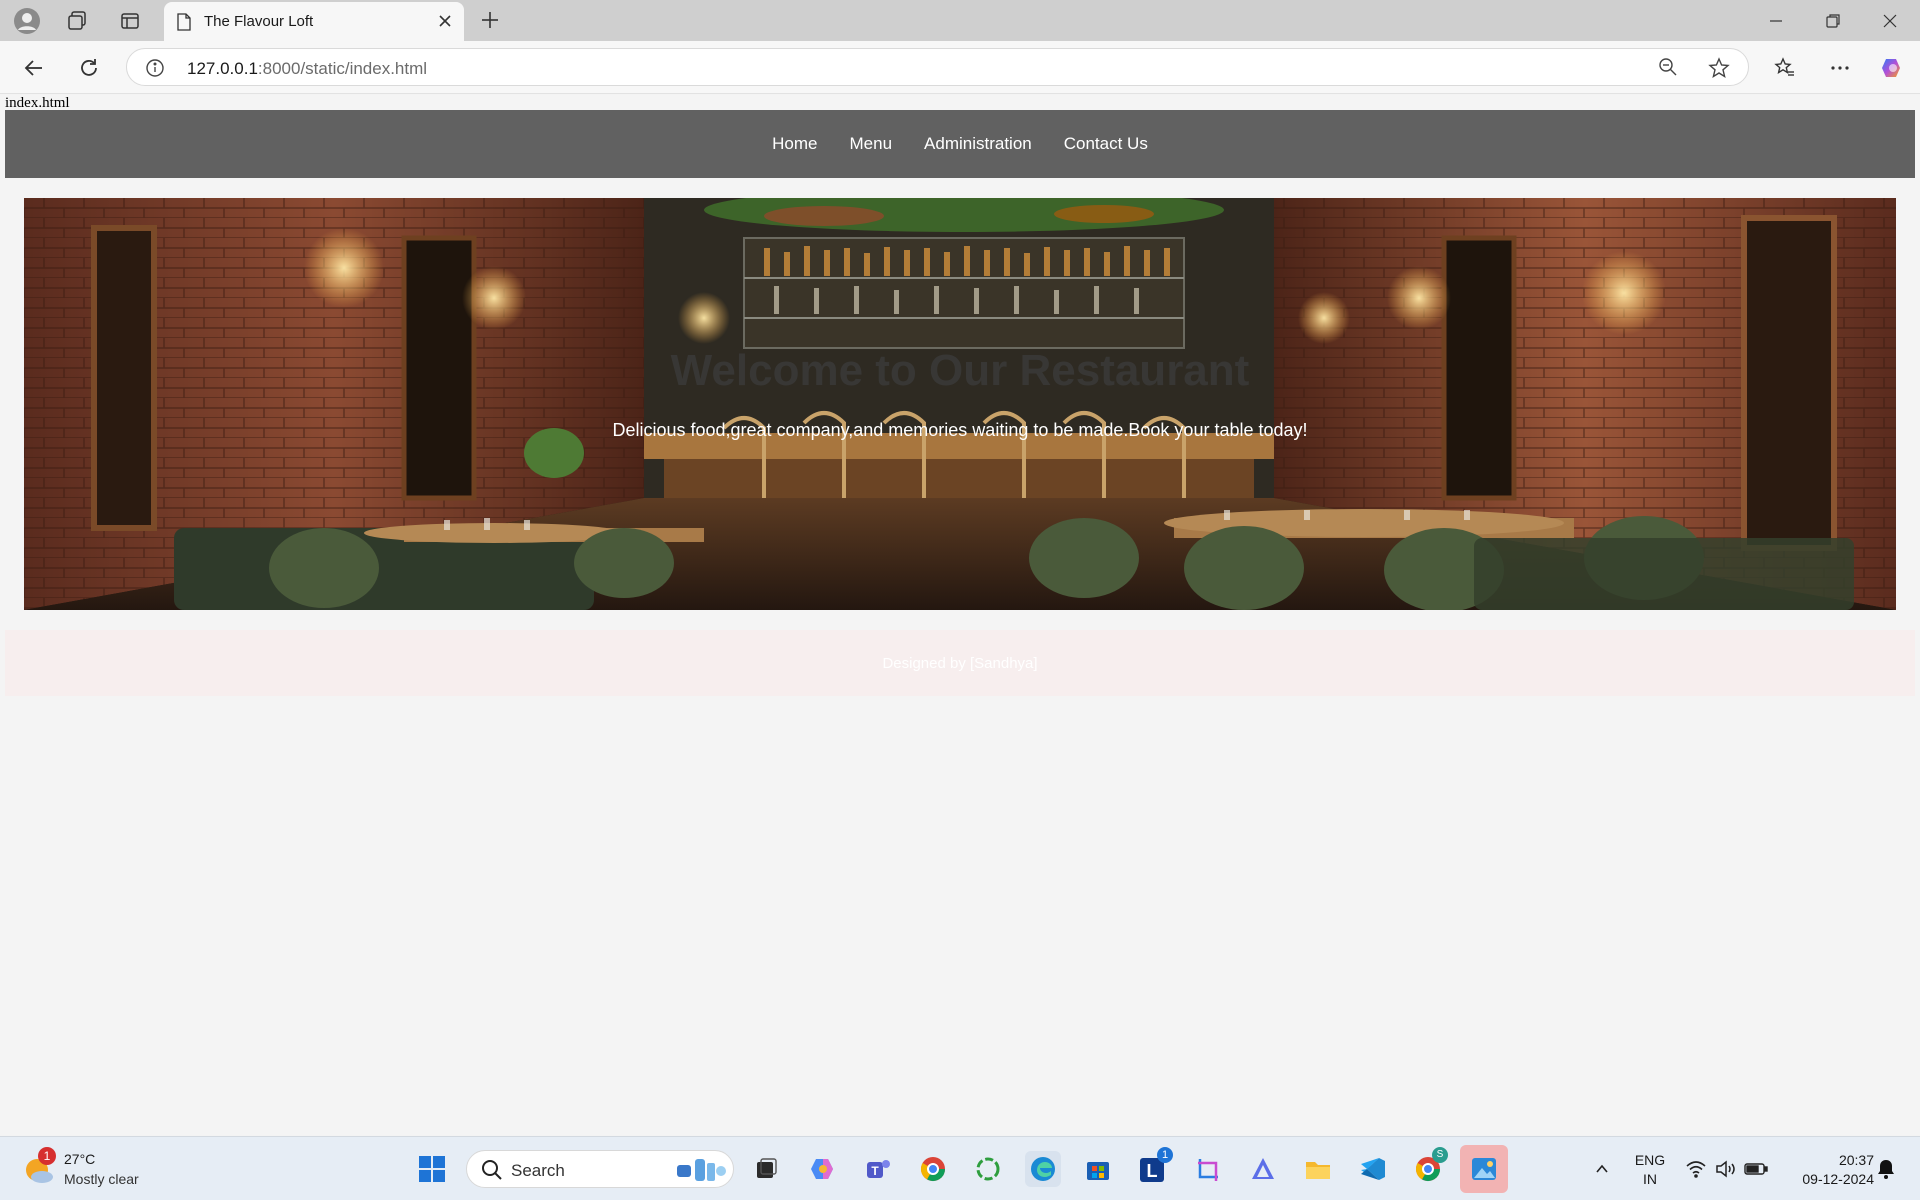 The image size is (1920, 1200). What do you see at coordinates (937, 67) in the screenshot?
I see `address-bar: 127.0.0.1:8000/static/index.html` at bounding box center [937, 67].